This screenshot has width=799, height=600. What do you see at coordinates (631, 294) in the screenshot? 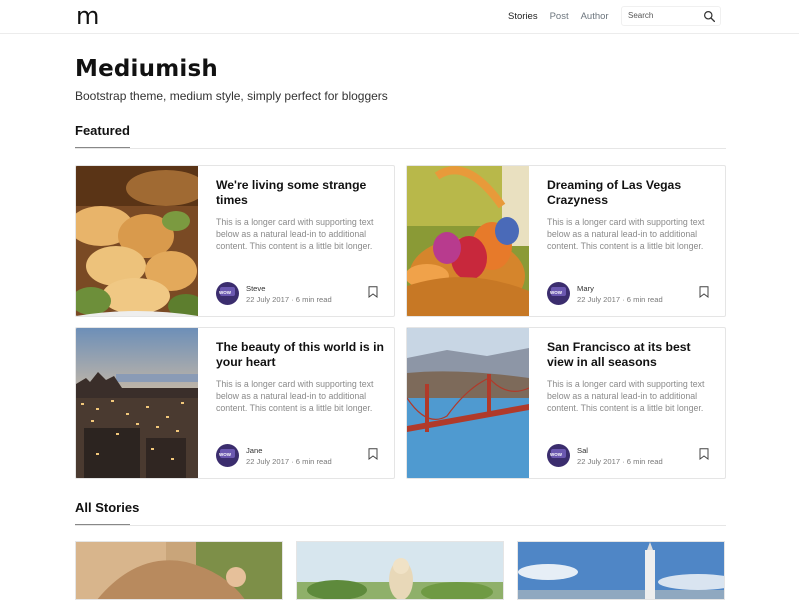
I see `card-footer: WOW Mary 22 July 2017 · 6 min read` at bounding box center [631, 294].